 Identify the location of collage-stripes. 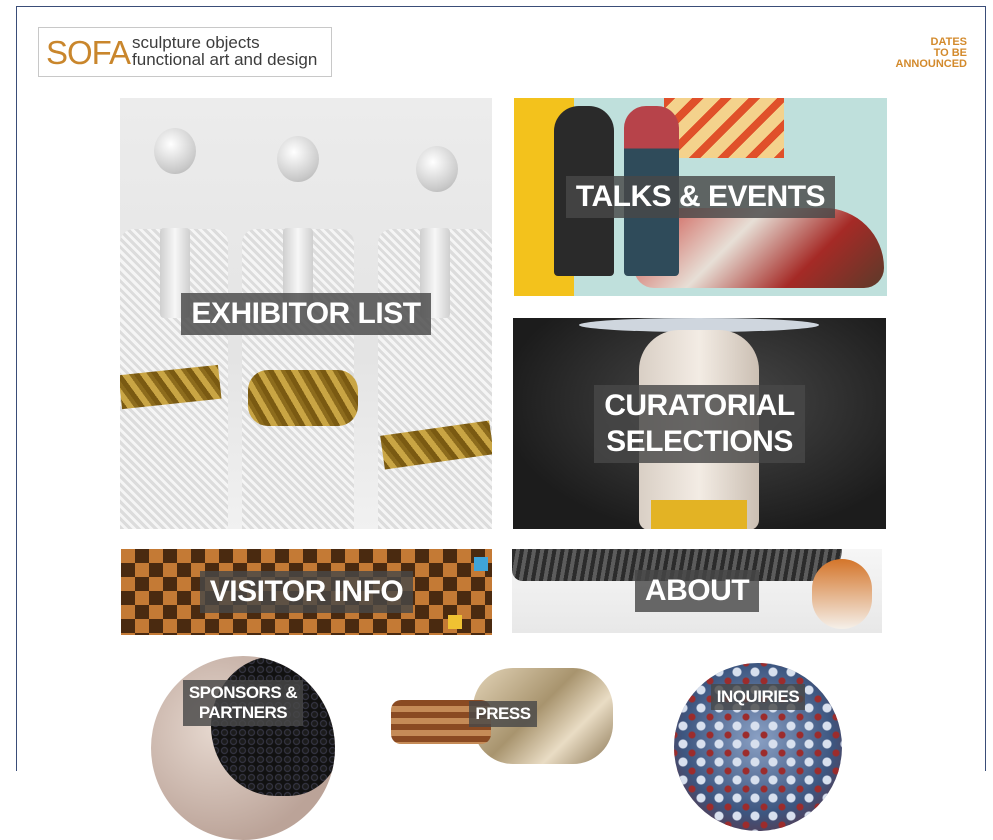
(724, 128).